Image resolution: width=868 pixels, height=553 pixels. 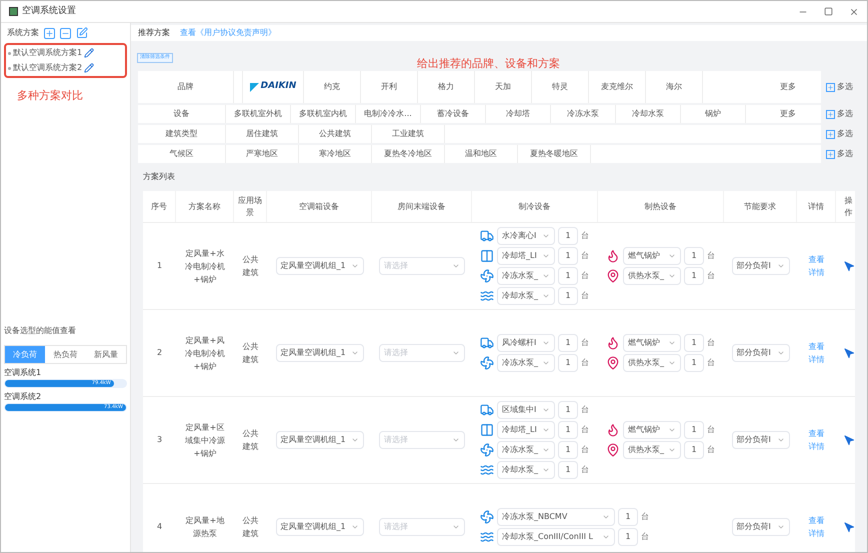 What do you see at coordinates (354, 527) in the screenshot?
I see `chevron-icon` at bounding box center [354, 527].